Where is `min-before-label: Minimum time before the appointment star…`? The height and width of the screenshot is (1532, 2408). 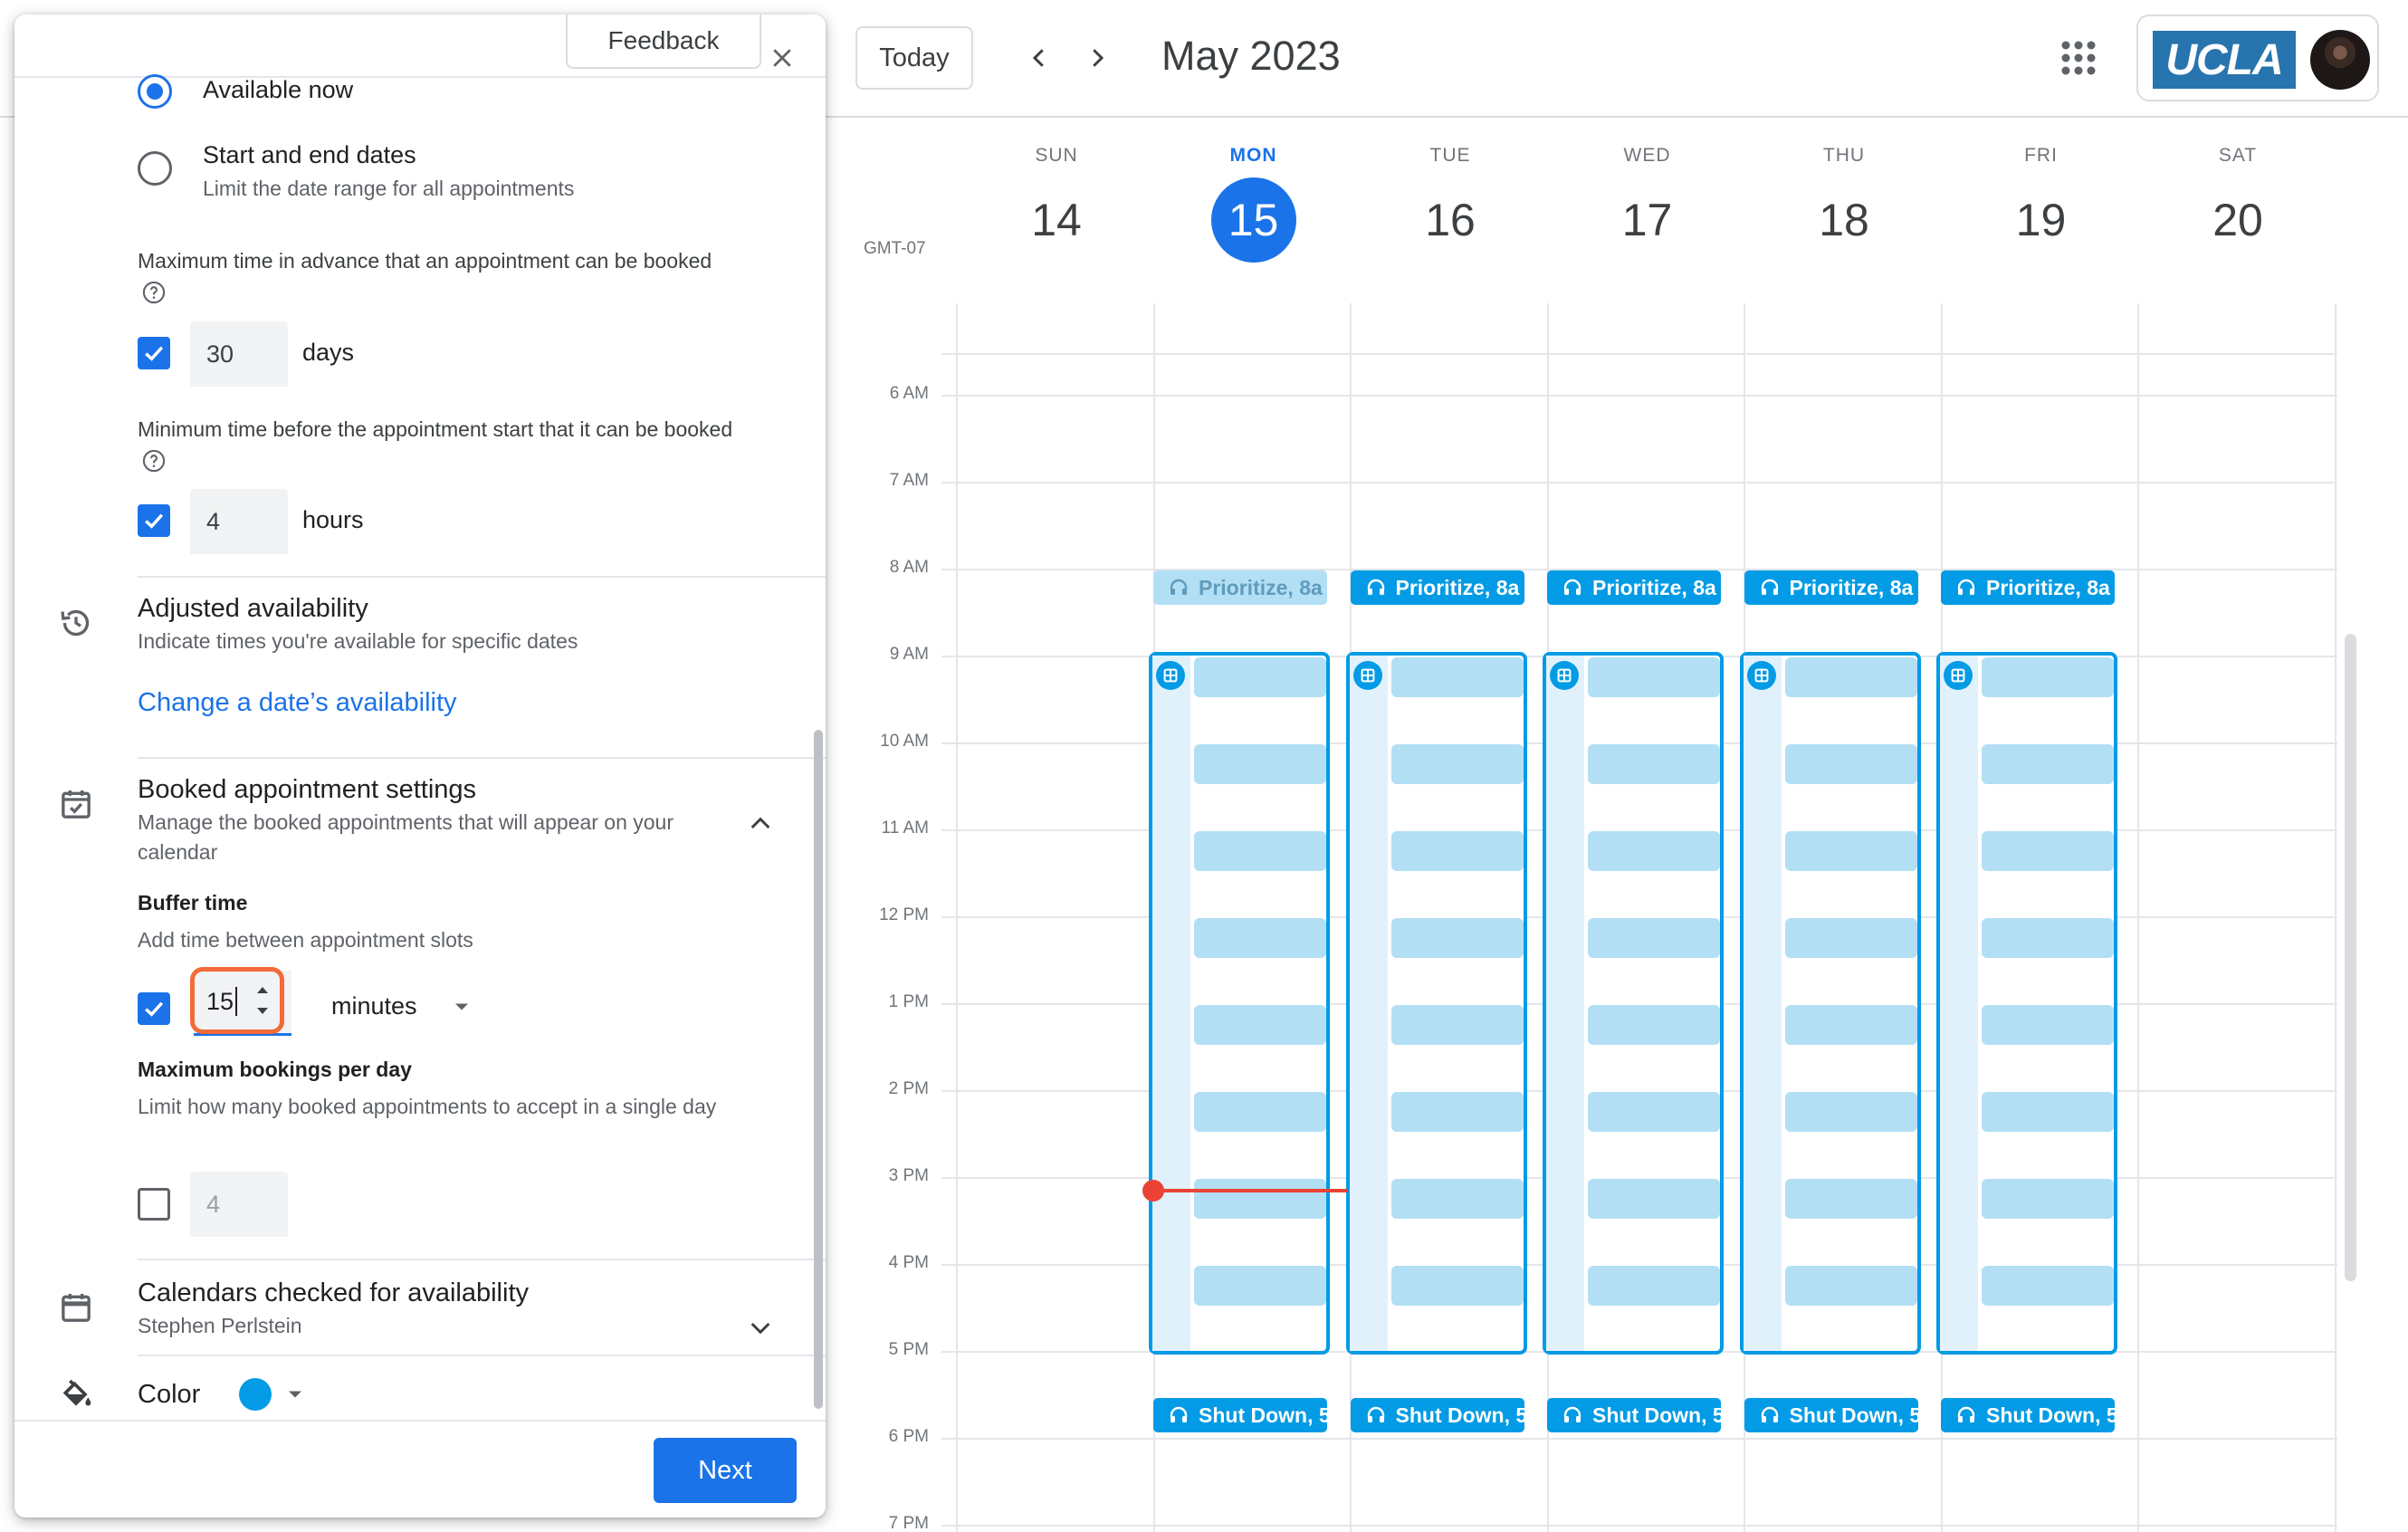 min-before-label: Minimum time before the appointment star… is located at coordinates (441, 444).